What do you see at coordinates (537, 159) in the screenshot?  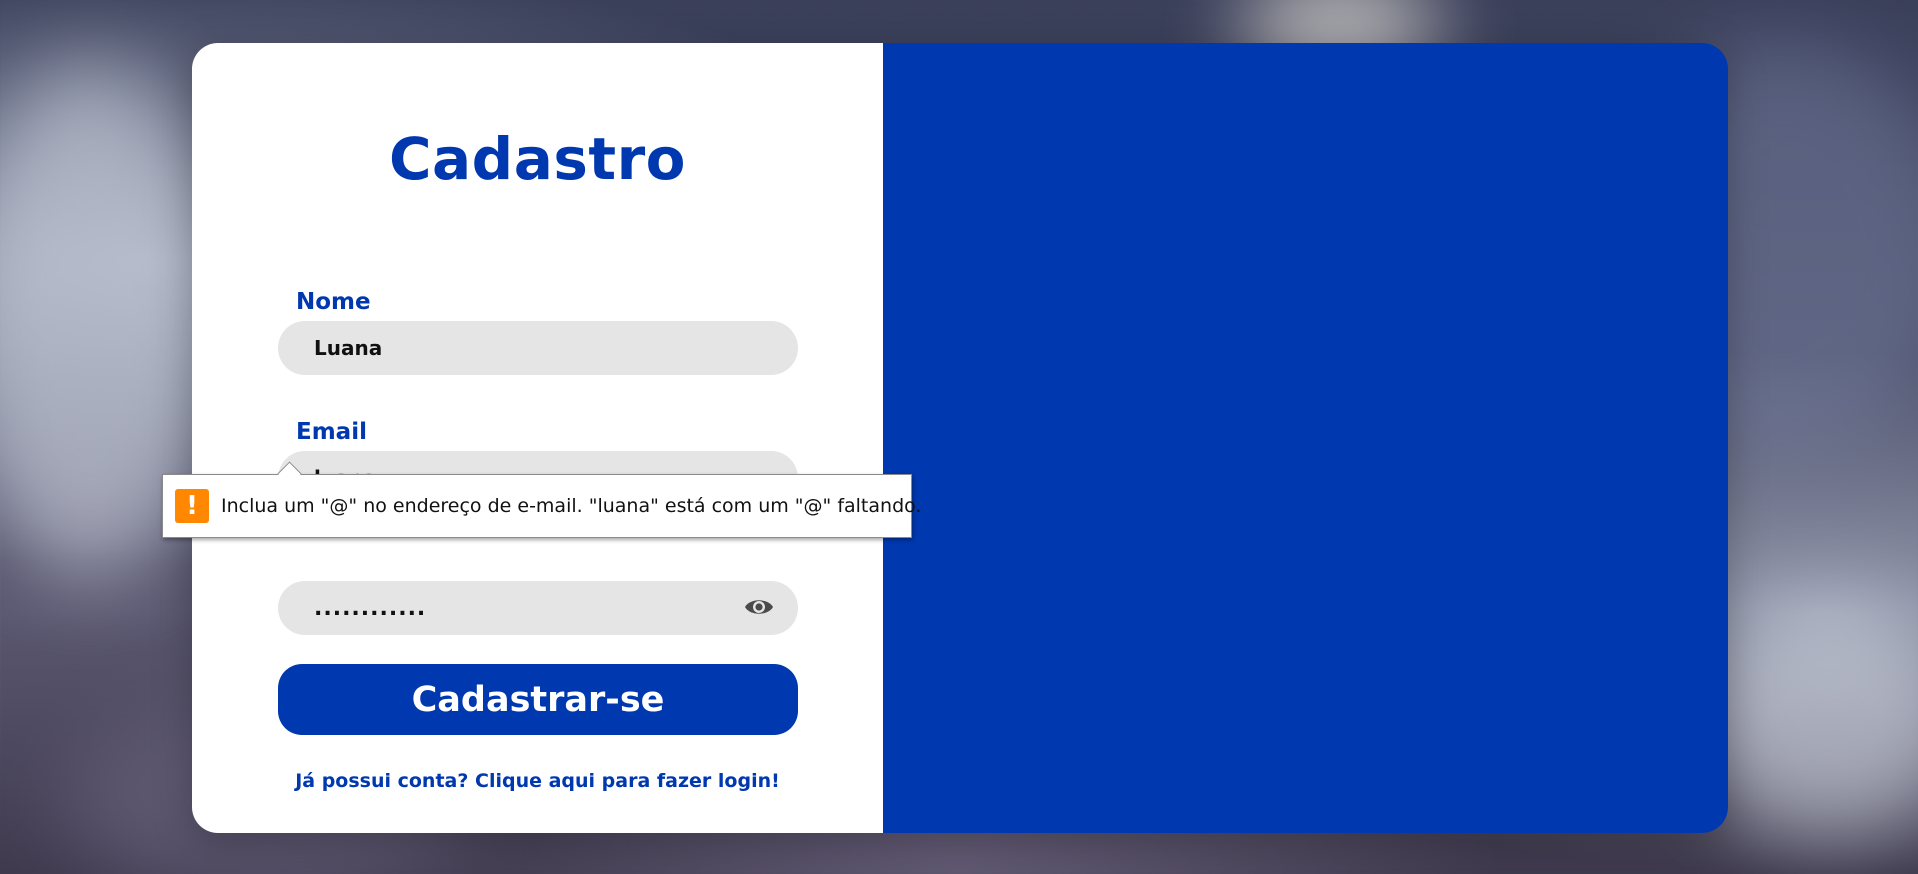 I see `page-title: Cadastro` at bounding box center [537, 159].